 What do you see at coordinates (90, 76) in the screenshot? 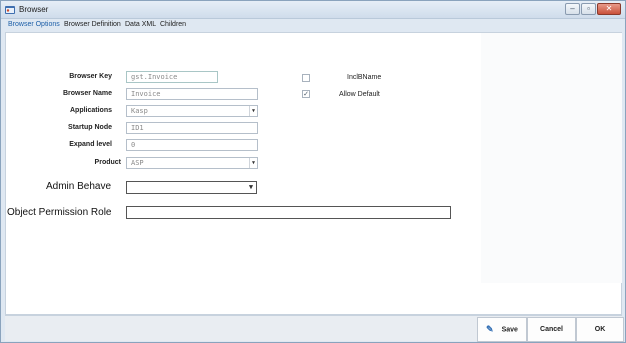
I see `browser-key-label: Browser Key` at bounding box center [90, 76].